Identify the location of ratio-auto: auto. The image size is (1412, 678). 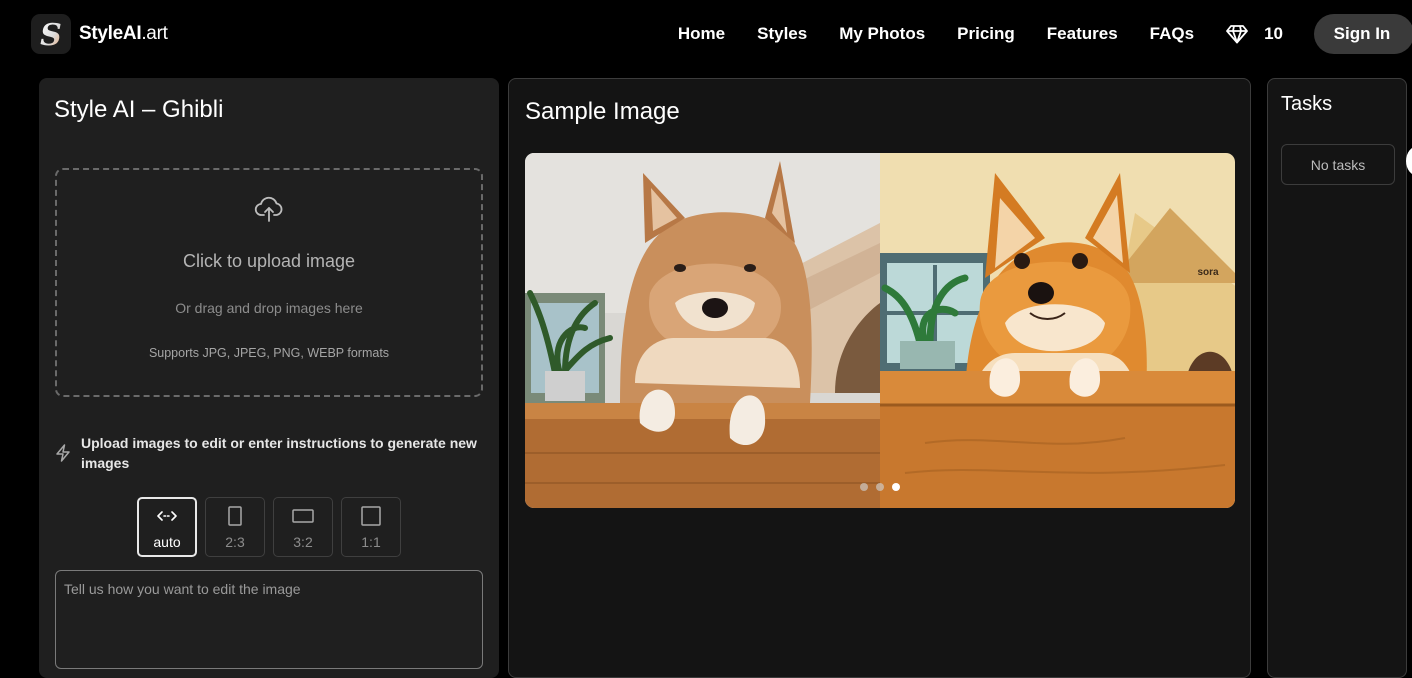
(167, 527).